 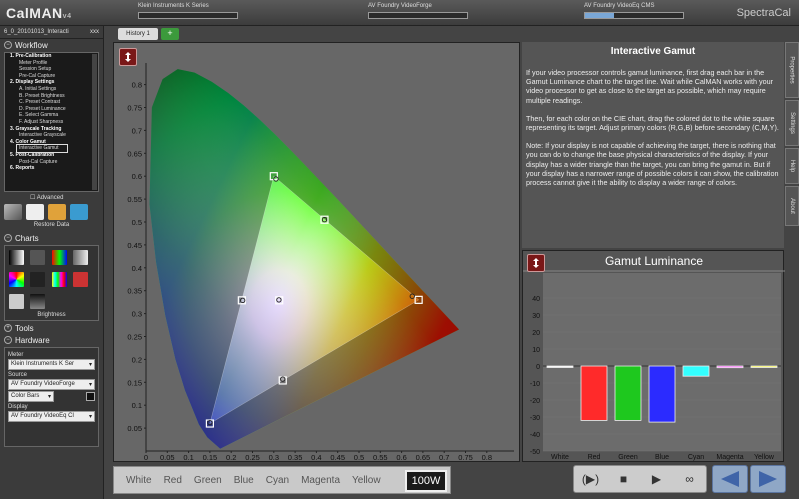 What do you see at coordinates (81, 279) in the screenshot?
I see `histogram-chart-icon` at bounding box center [81, 279].